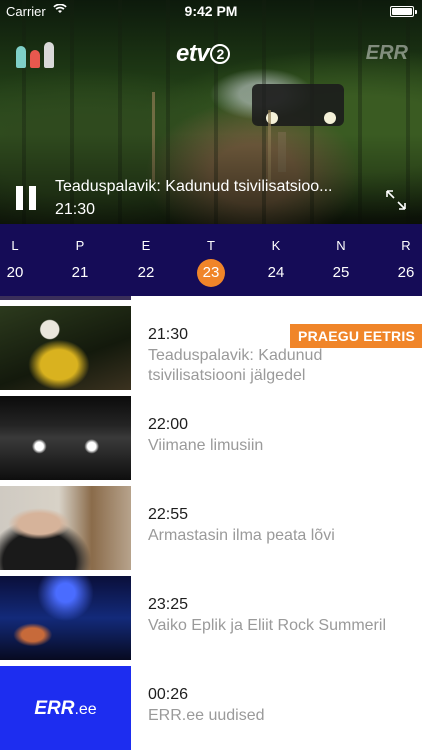 The width and height of the screenshot is (422, 750). Describe the element at coordinates (168, 694) in the screenshot. I see `program-time: 00:26` at that location.